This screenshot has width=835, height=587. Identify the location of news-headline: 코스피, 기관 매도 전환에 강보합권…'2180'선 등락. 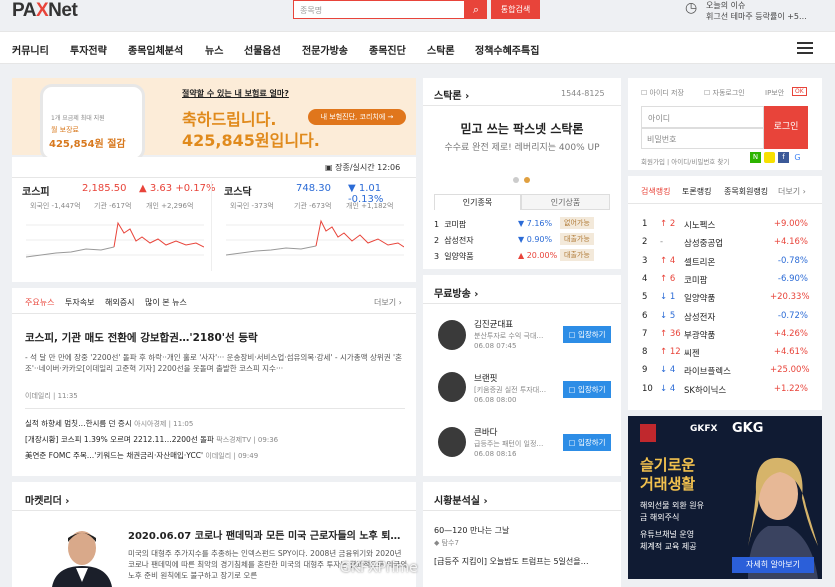
(141, 337).